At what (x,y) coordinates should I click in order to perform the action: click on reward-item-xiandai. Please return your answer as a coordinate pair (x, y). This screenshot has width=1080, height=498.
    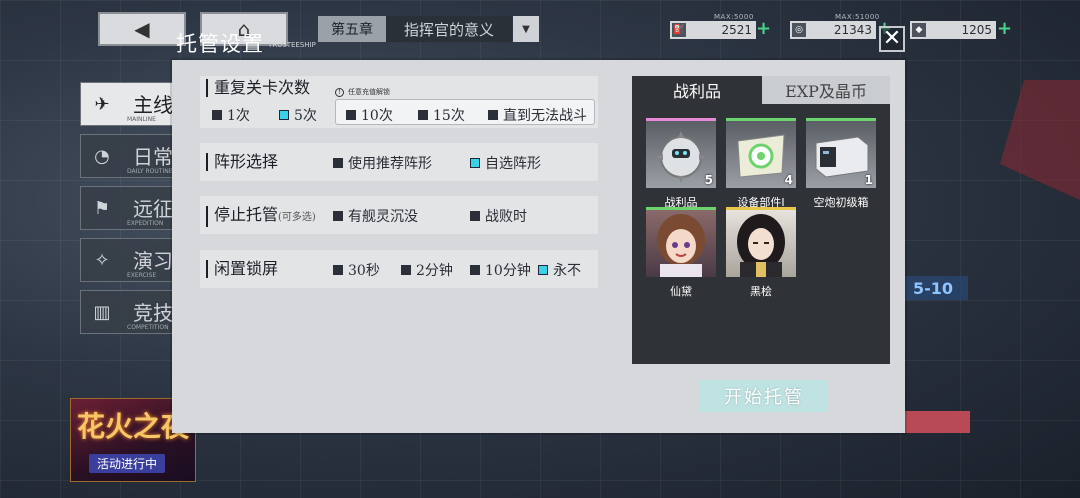
    Looking at the image, I should click on (681, 242).